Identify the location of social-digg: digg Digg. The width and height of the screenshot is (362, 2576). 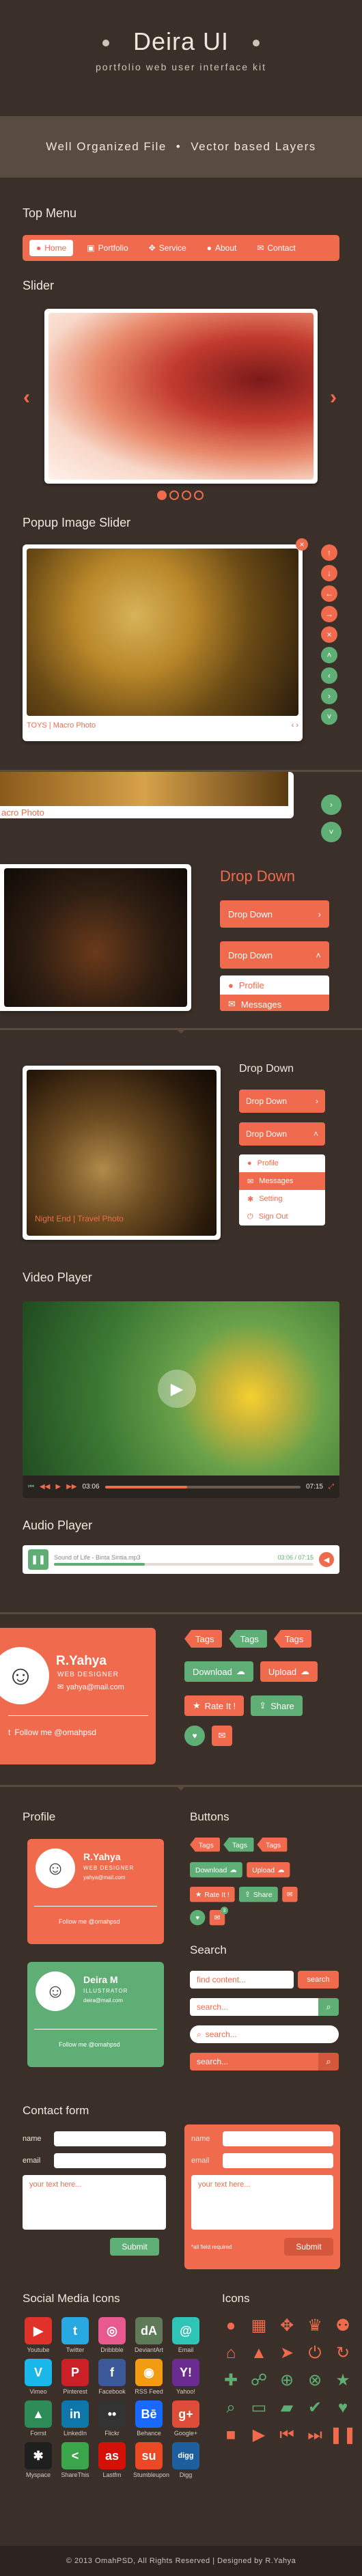
(185, 2460).